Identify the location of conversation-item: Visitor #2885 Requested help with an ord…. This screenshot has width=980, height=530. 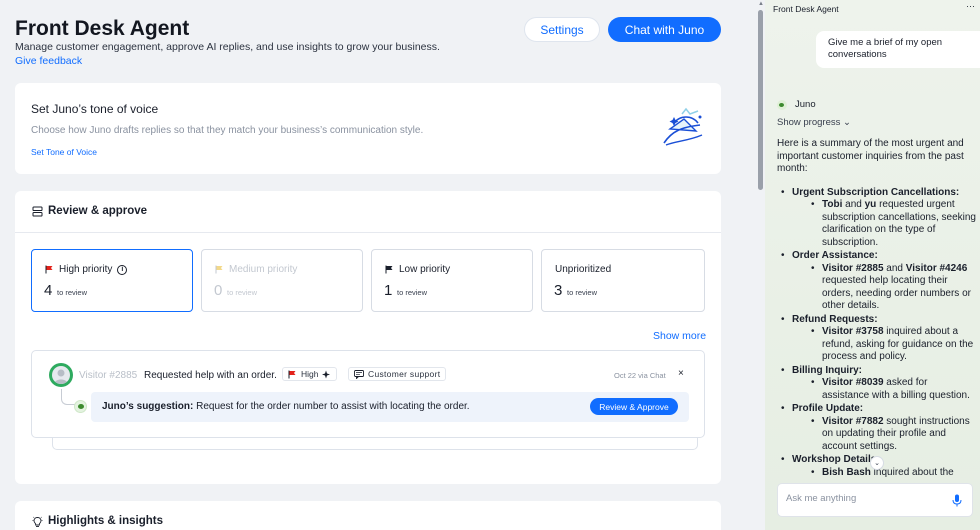
(368, 394).